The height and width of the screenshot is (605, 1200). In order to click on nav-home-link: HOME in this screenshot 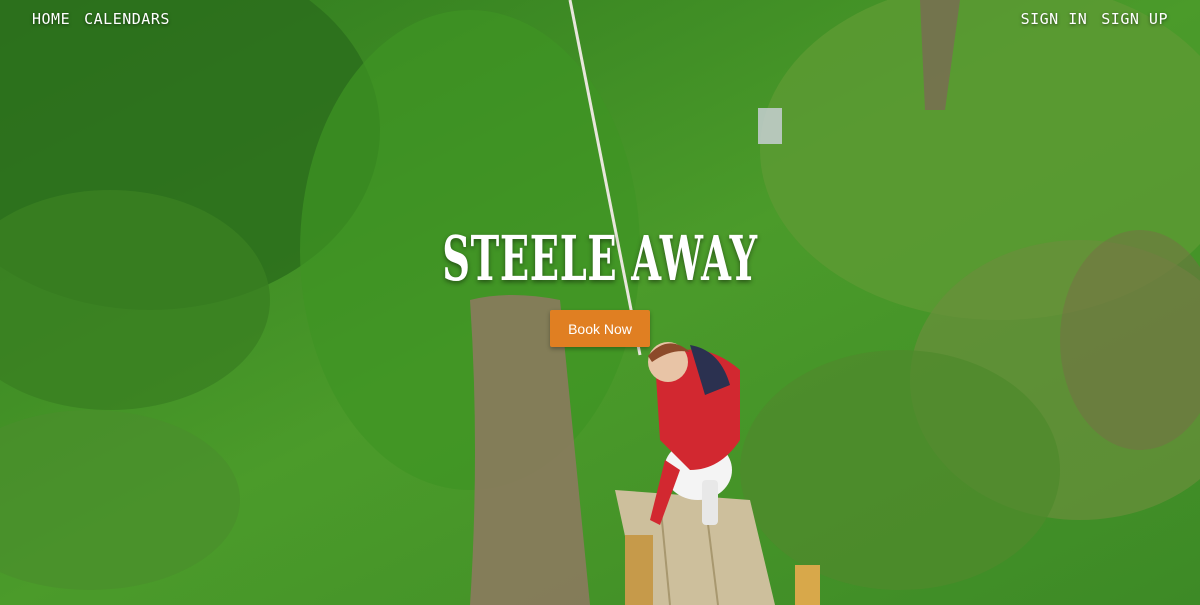, I will do `click(51, 19)`.